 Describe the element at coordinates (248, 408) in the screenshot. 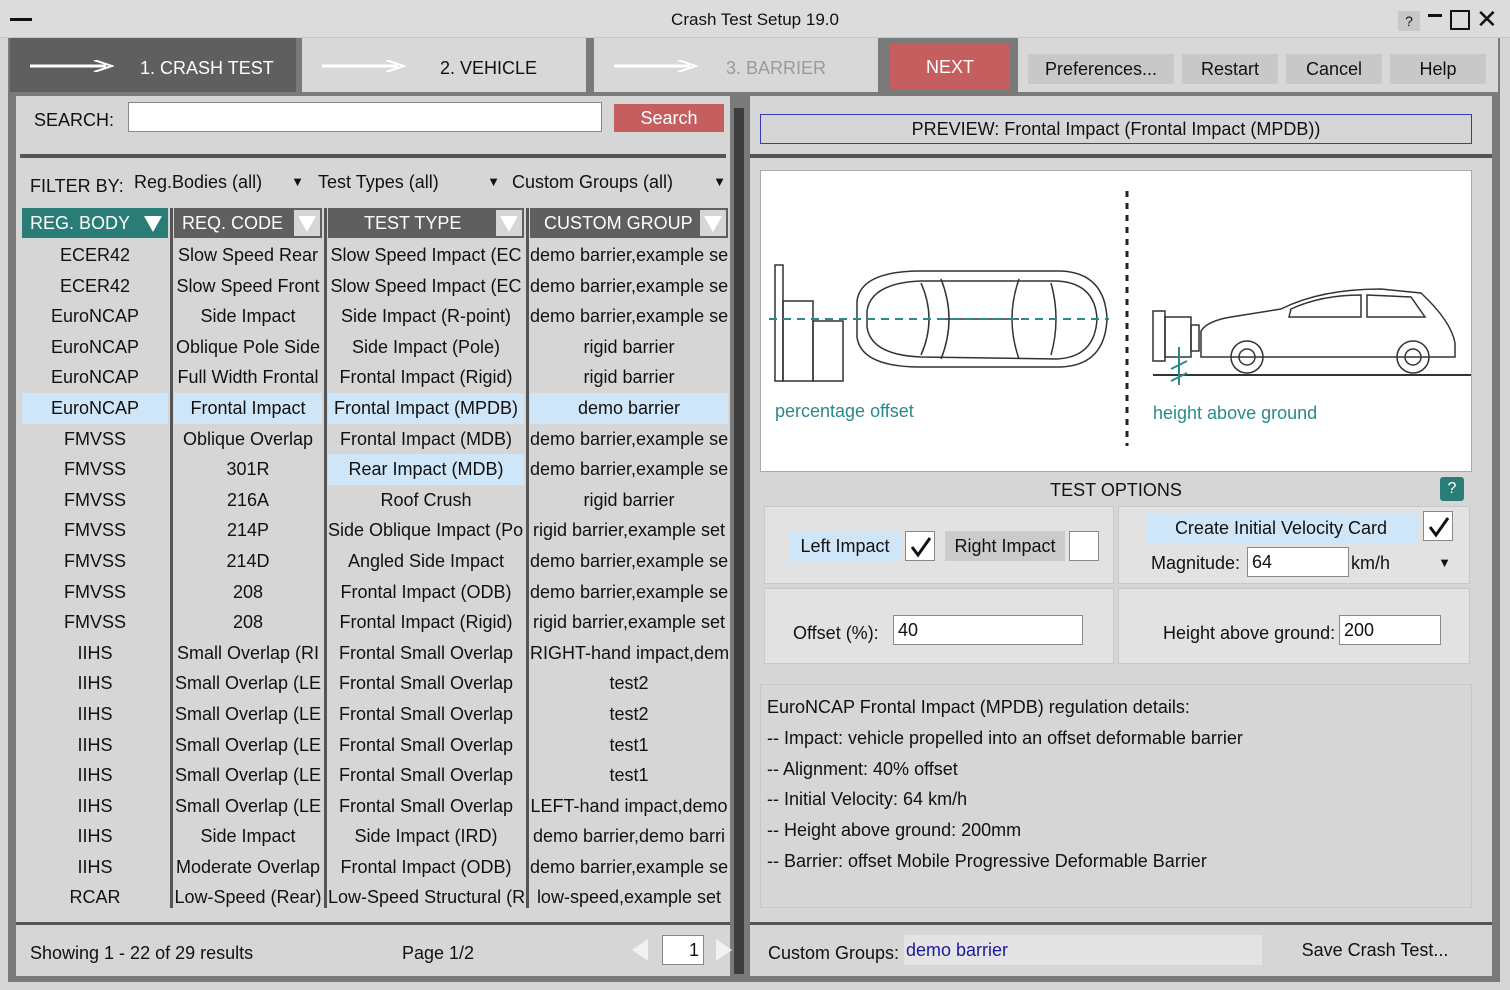

I see `req-code-cell: Frontal Impact` at that location.